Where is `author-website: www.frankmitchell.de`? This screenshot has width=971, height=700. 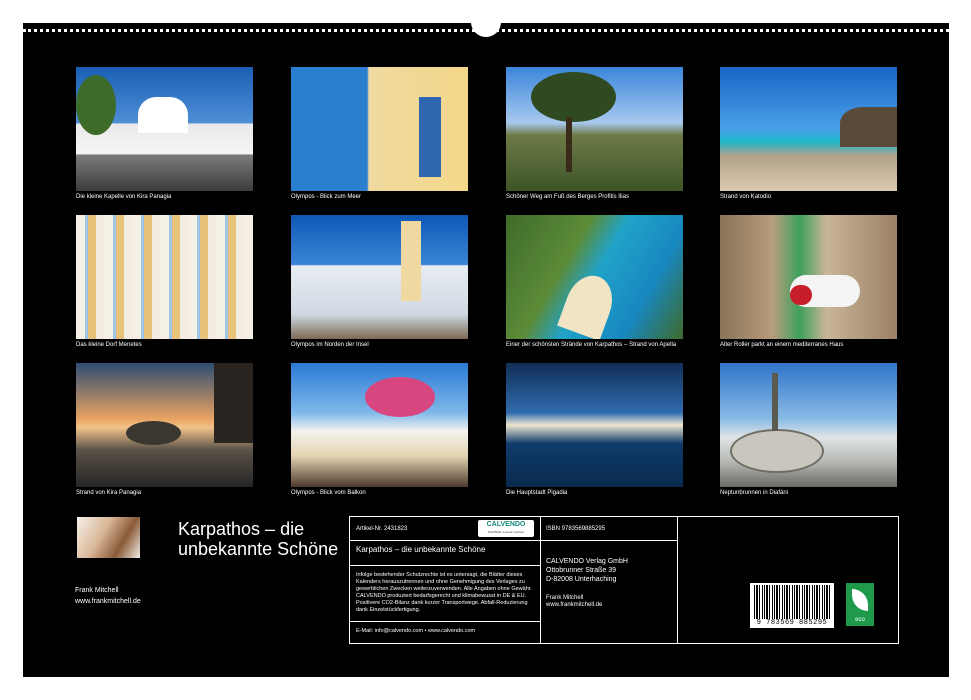
author-website: www.frankmitchell.de is located at coordinates (108, 601).